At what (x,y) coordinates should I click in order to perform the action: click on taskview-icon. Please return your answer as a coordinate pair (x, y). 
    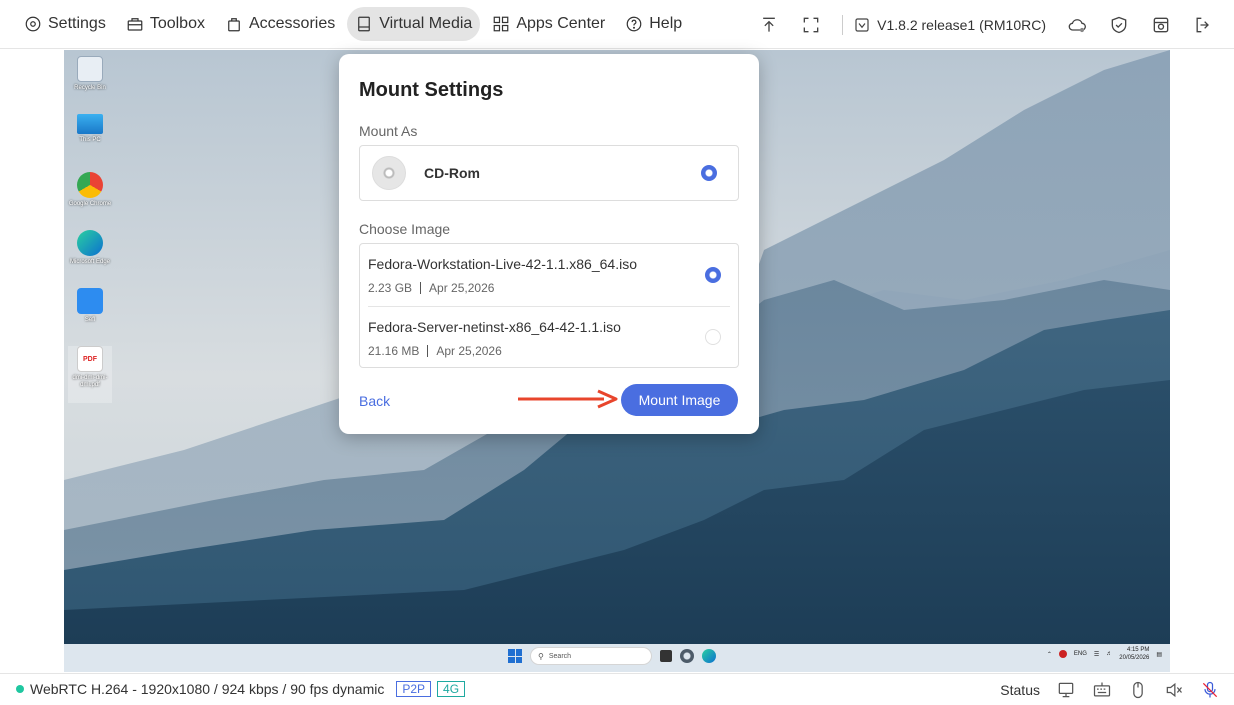
    Looking at the image, I should click on (666, 656).